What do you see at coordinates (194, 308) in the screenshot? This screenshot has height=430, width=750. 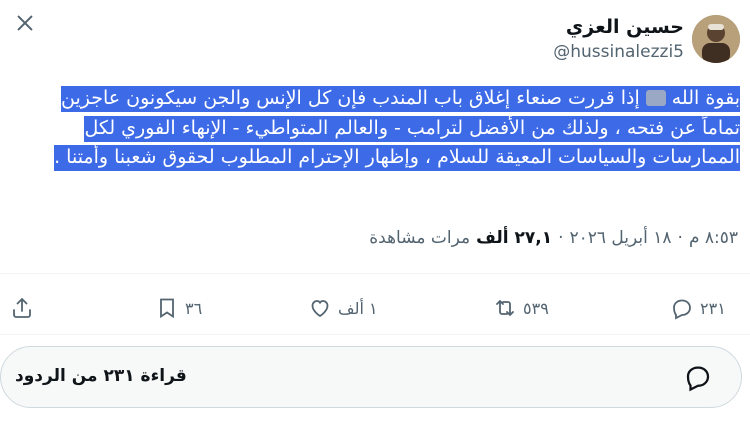 I see `bookmark-count: ٣٦` at bounding box center [194, 308].